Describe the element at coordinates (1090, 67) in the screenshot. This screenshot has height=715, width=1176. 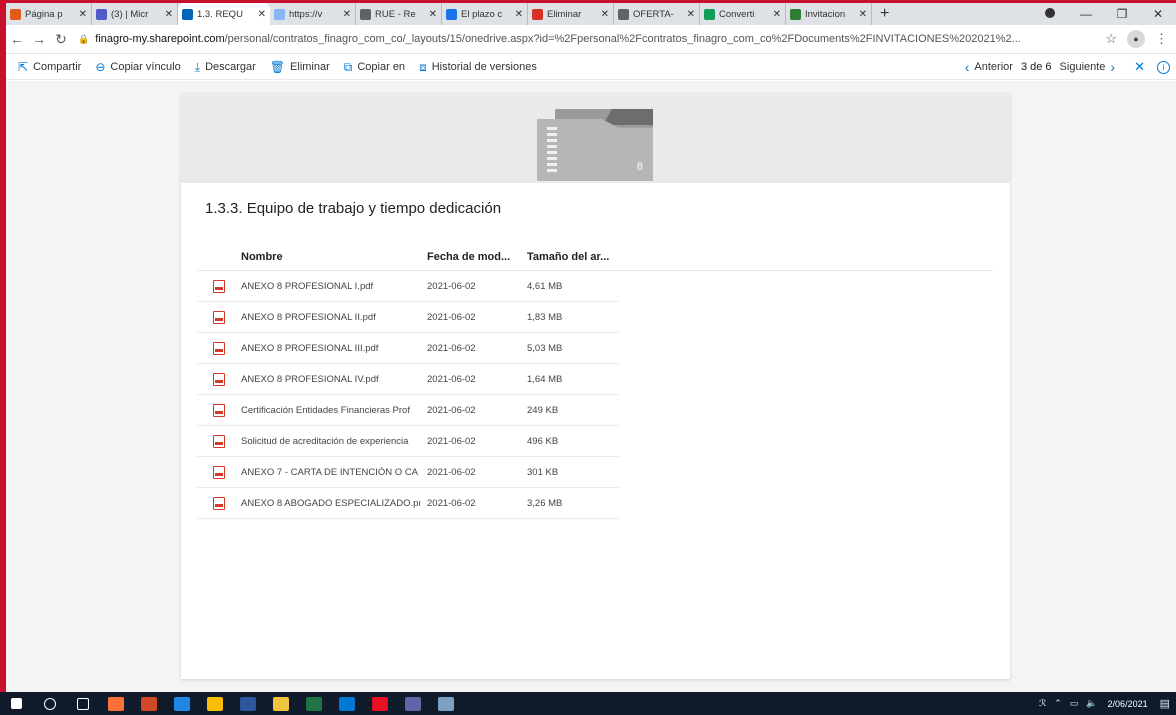
I see `next-button: Siguiente ›` at that location.